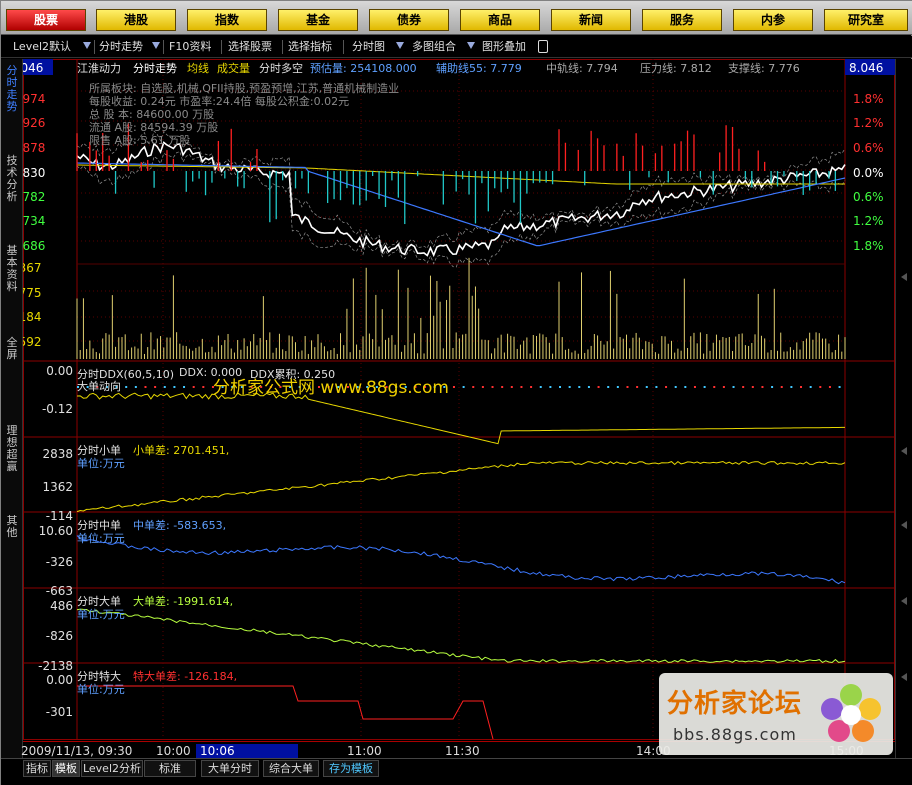 The width and height of the screenshot is (912, 785). I want to click on price-axis-label: 7.782, so click(34, 197).